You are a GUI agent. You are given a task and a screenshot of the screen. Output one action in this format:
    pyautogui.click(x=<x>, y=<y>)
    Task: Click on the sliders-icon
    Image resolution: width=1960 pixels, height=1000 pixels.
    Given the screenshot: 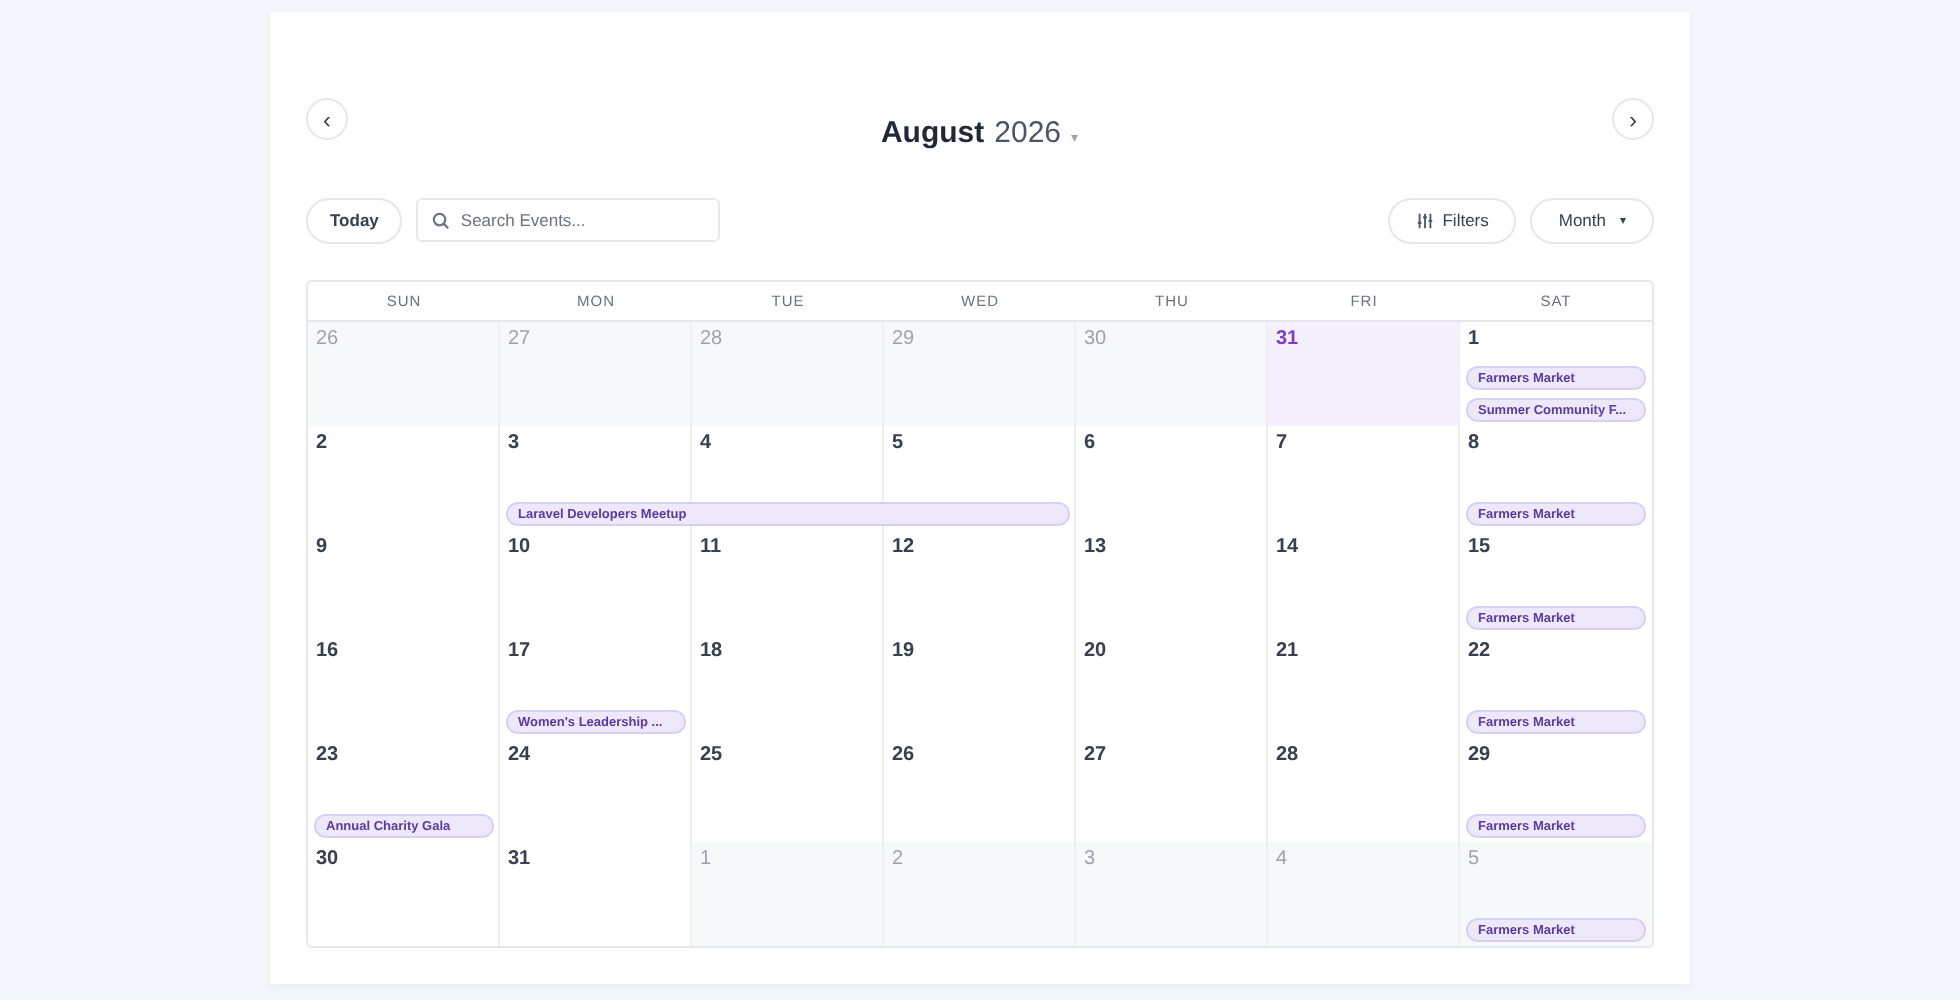 What is the action you would take?
    pyautogui.click(x=1425, y=220)
    